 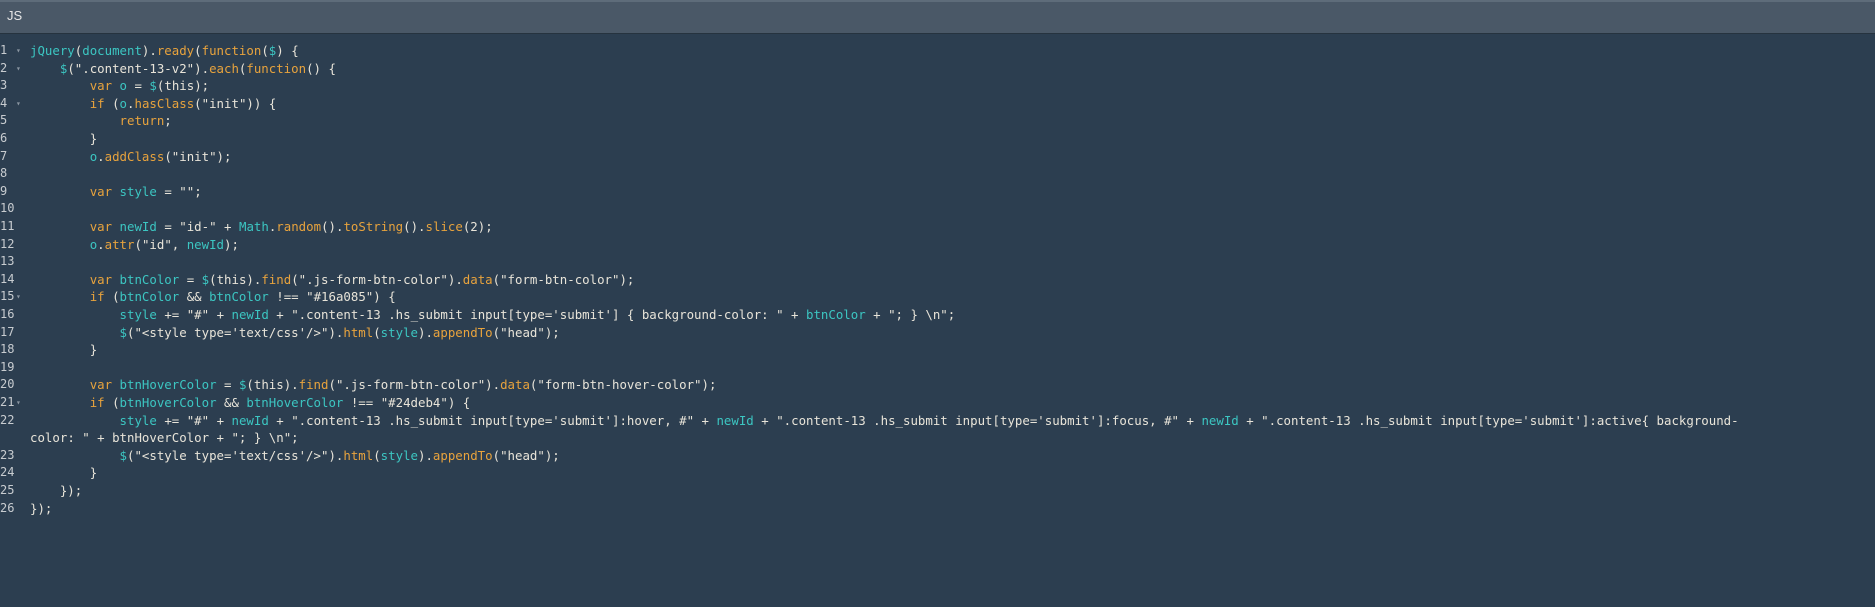 What do you see at coordinates (937, 508) in the screenshot?
I see `code-line: 26});` at bounding box center [937, 508].